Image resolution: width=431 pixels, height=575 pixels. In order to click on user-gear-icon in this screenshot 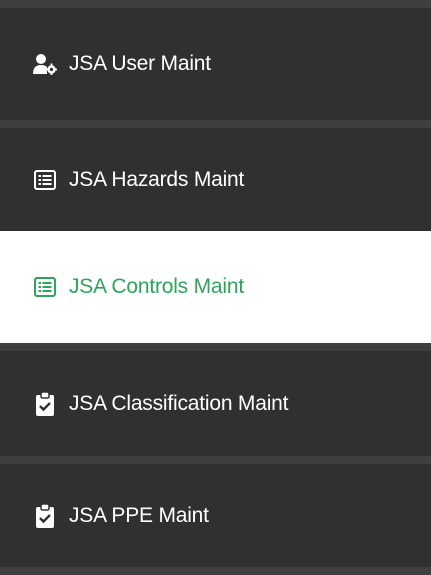, I will do `click(45, 64)`.